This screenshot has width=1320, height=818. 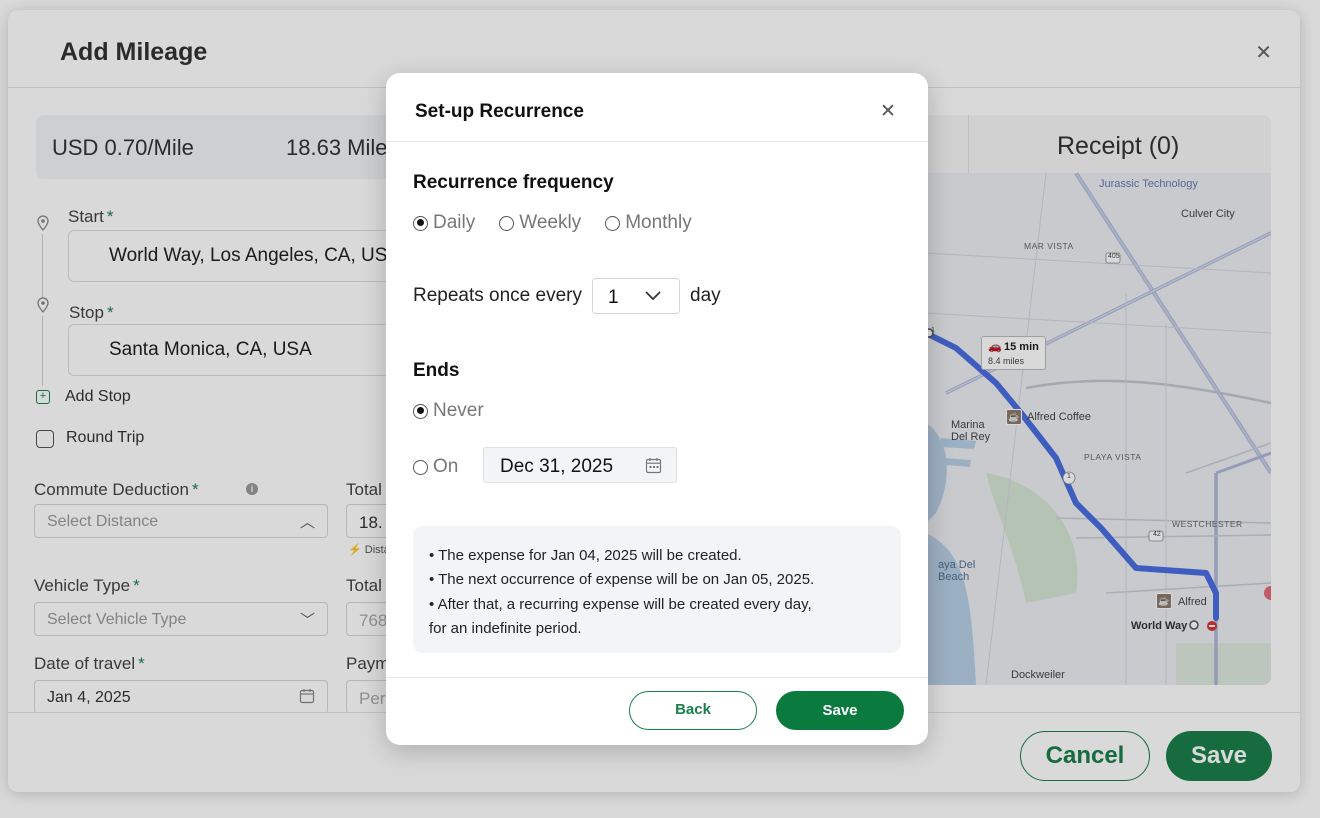 What do you see at coordinates (420, 467) in the screenshot?
I see `radio-on` at bounding box center [420, 467].